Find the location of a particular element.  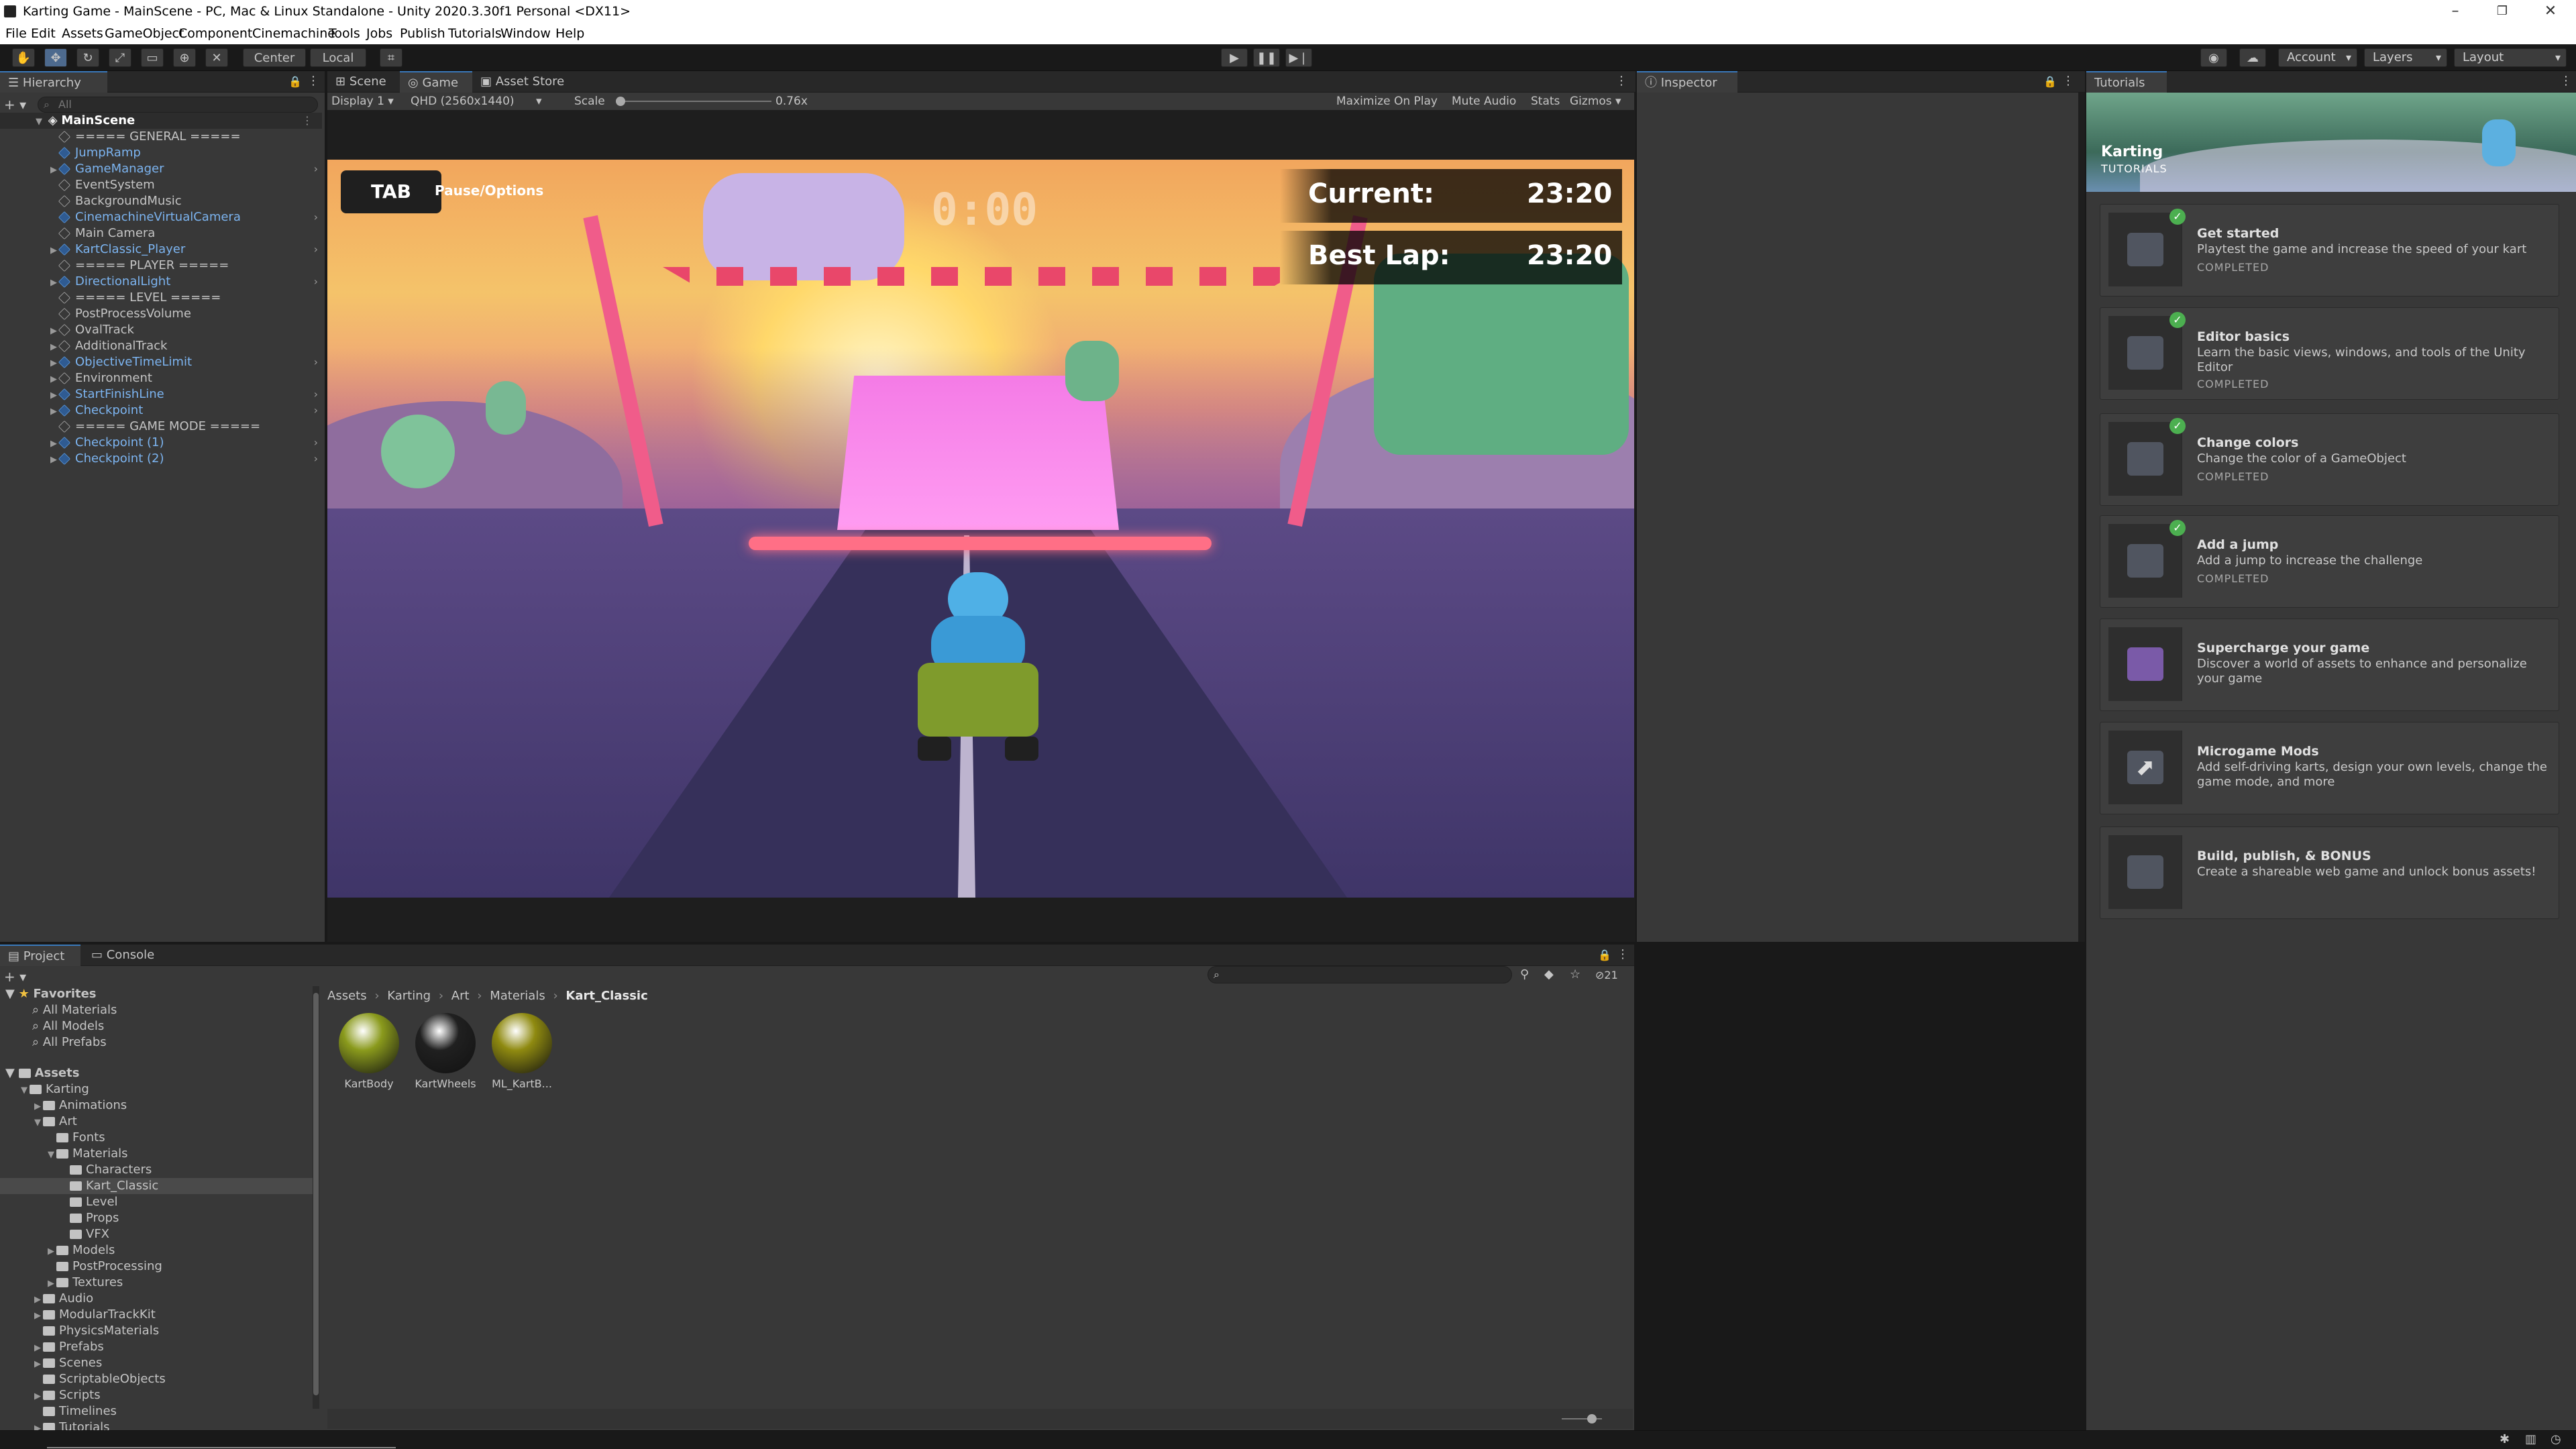

menu-component: Component is located at coordinates (215, 33).